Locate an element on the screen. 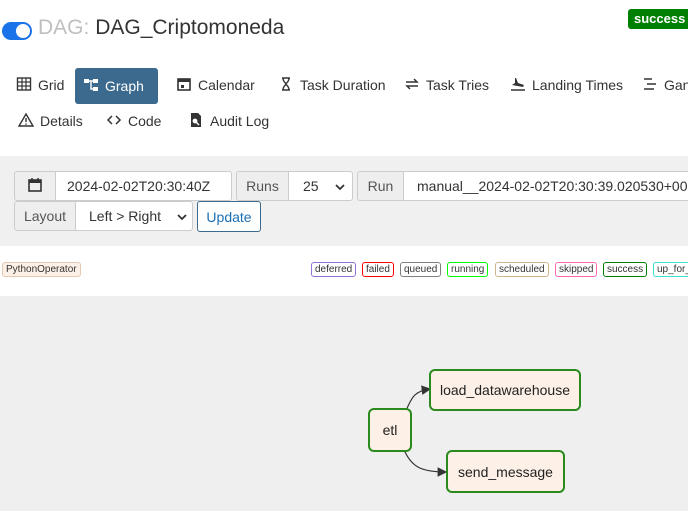 Image resolution: width=688 pixels, height=511 pixels. grid-icon is located at coordinates (24, 85).